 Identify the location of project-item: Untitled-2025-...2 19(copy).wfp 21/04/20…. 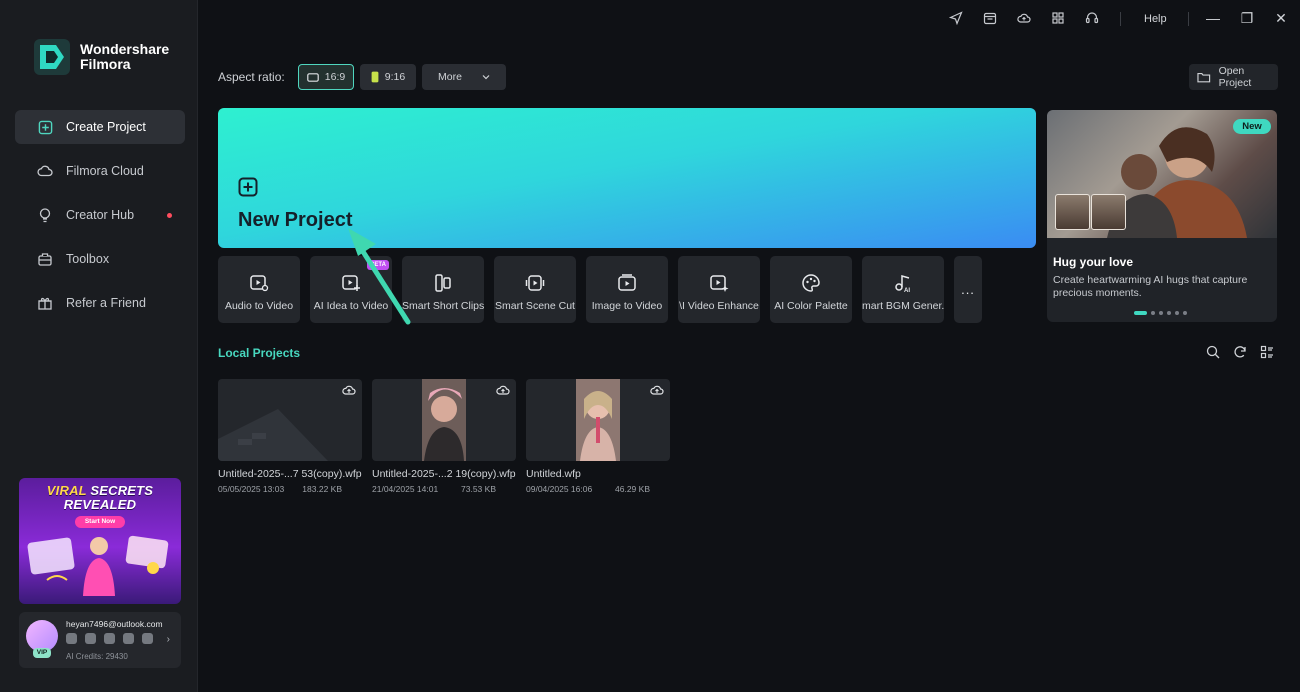
(444, 436).